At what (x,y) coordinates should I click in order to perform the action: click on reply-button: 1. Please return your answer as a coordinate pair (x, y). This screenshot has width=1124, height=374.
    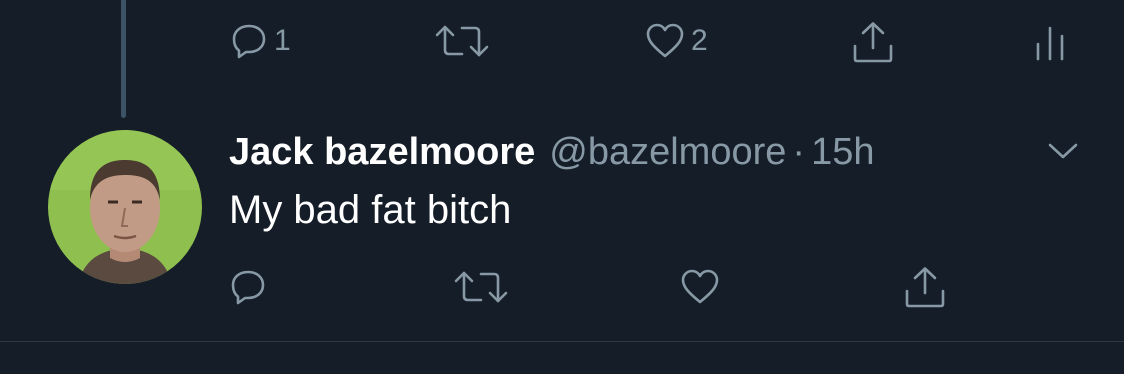
    Looking at the image, I should click on (260, 41).